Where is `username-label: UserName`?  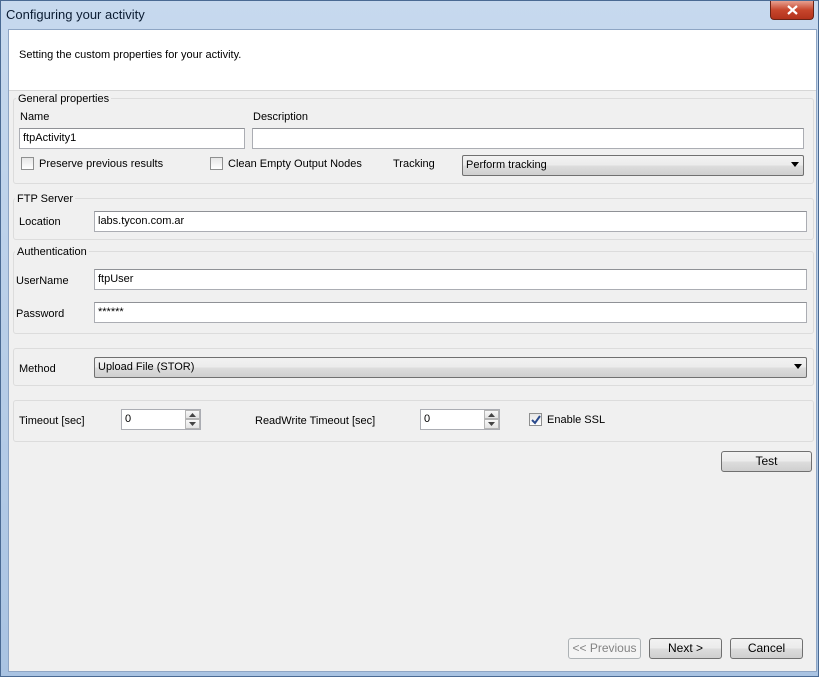
username-label: UserName is located at coordinates (42, 281).